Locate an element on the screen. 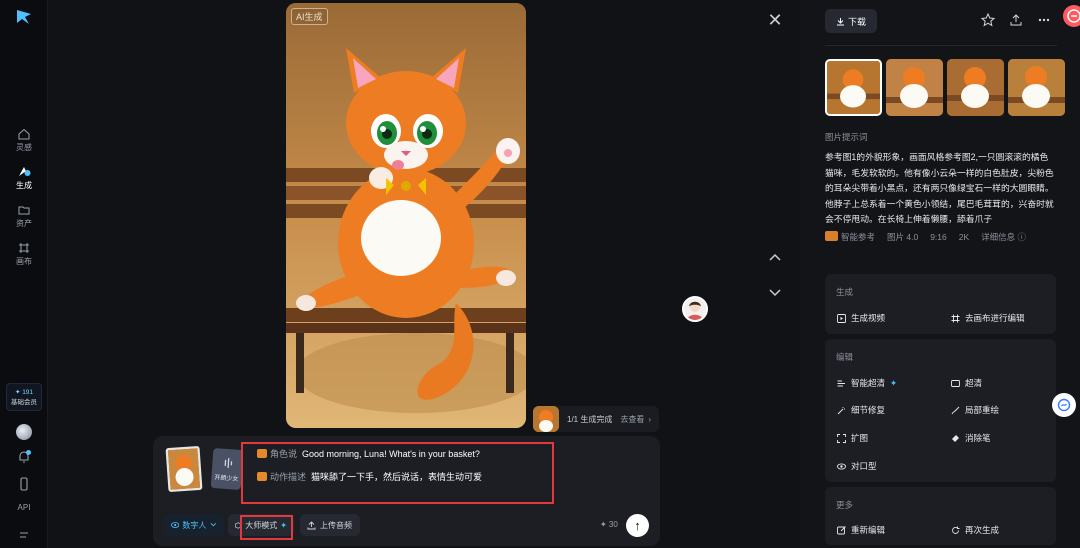 The image size is (1080, 548). card-title: 生成 is located at coordinates (845, 292).